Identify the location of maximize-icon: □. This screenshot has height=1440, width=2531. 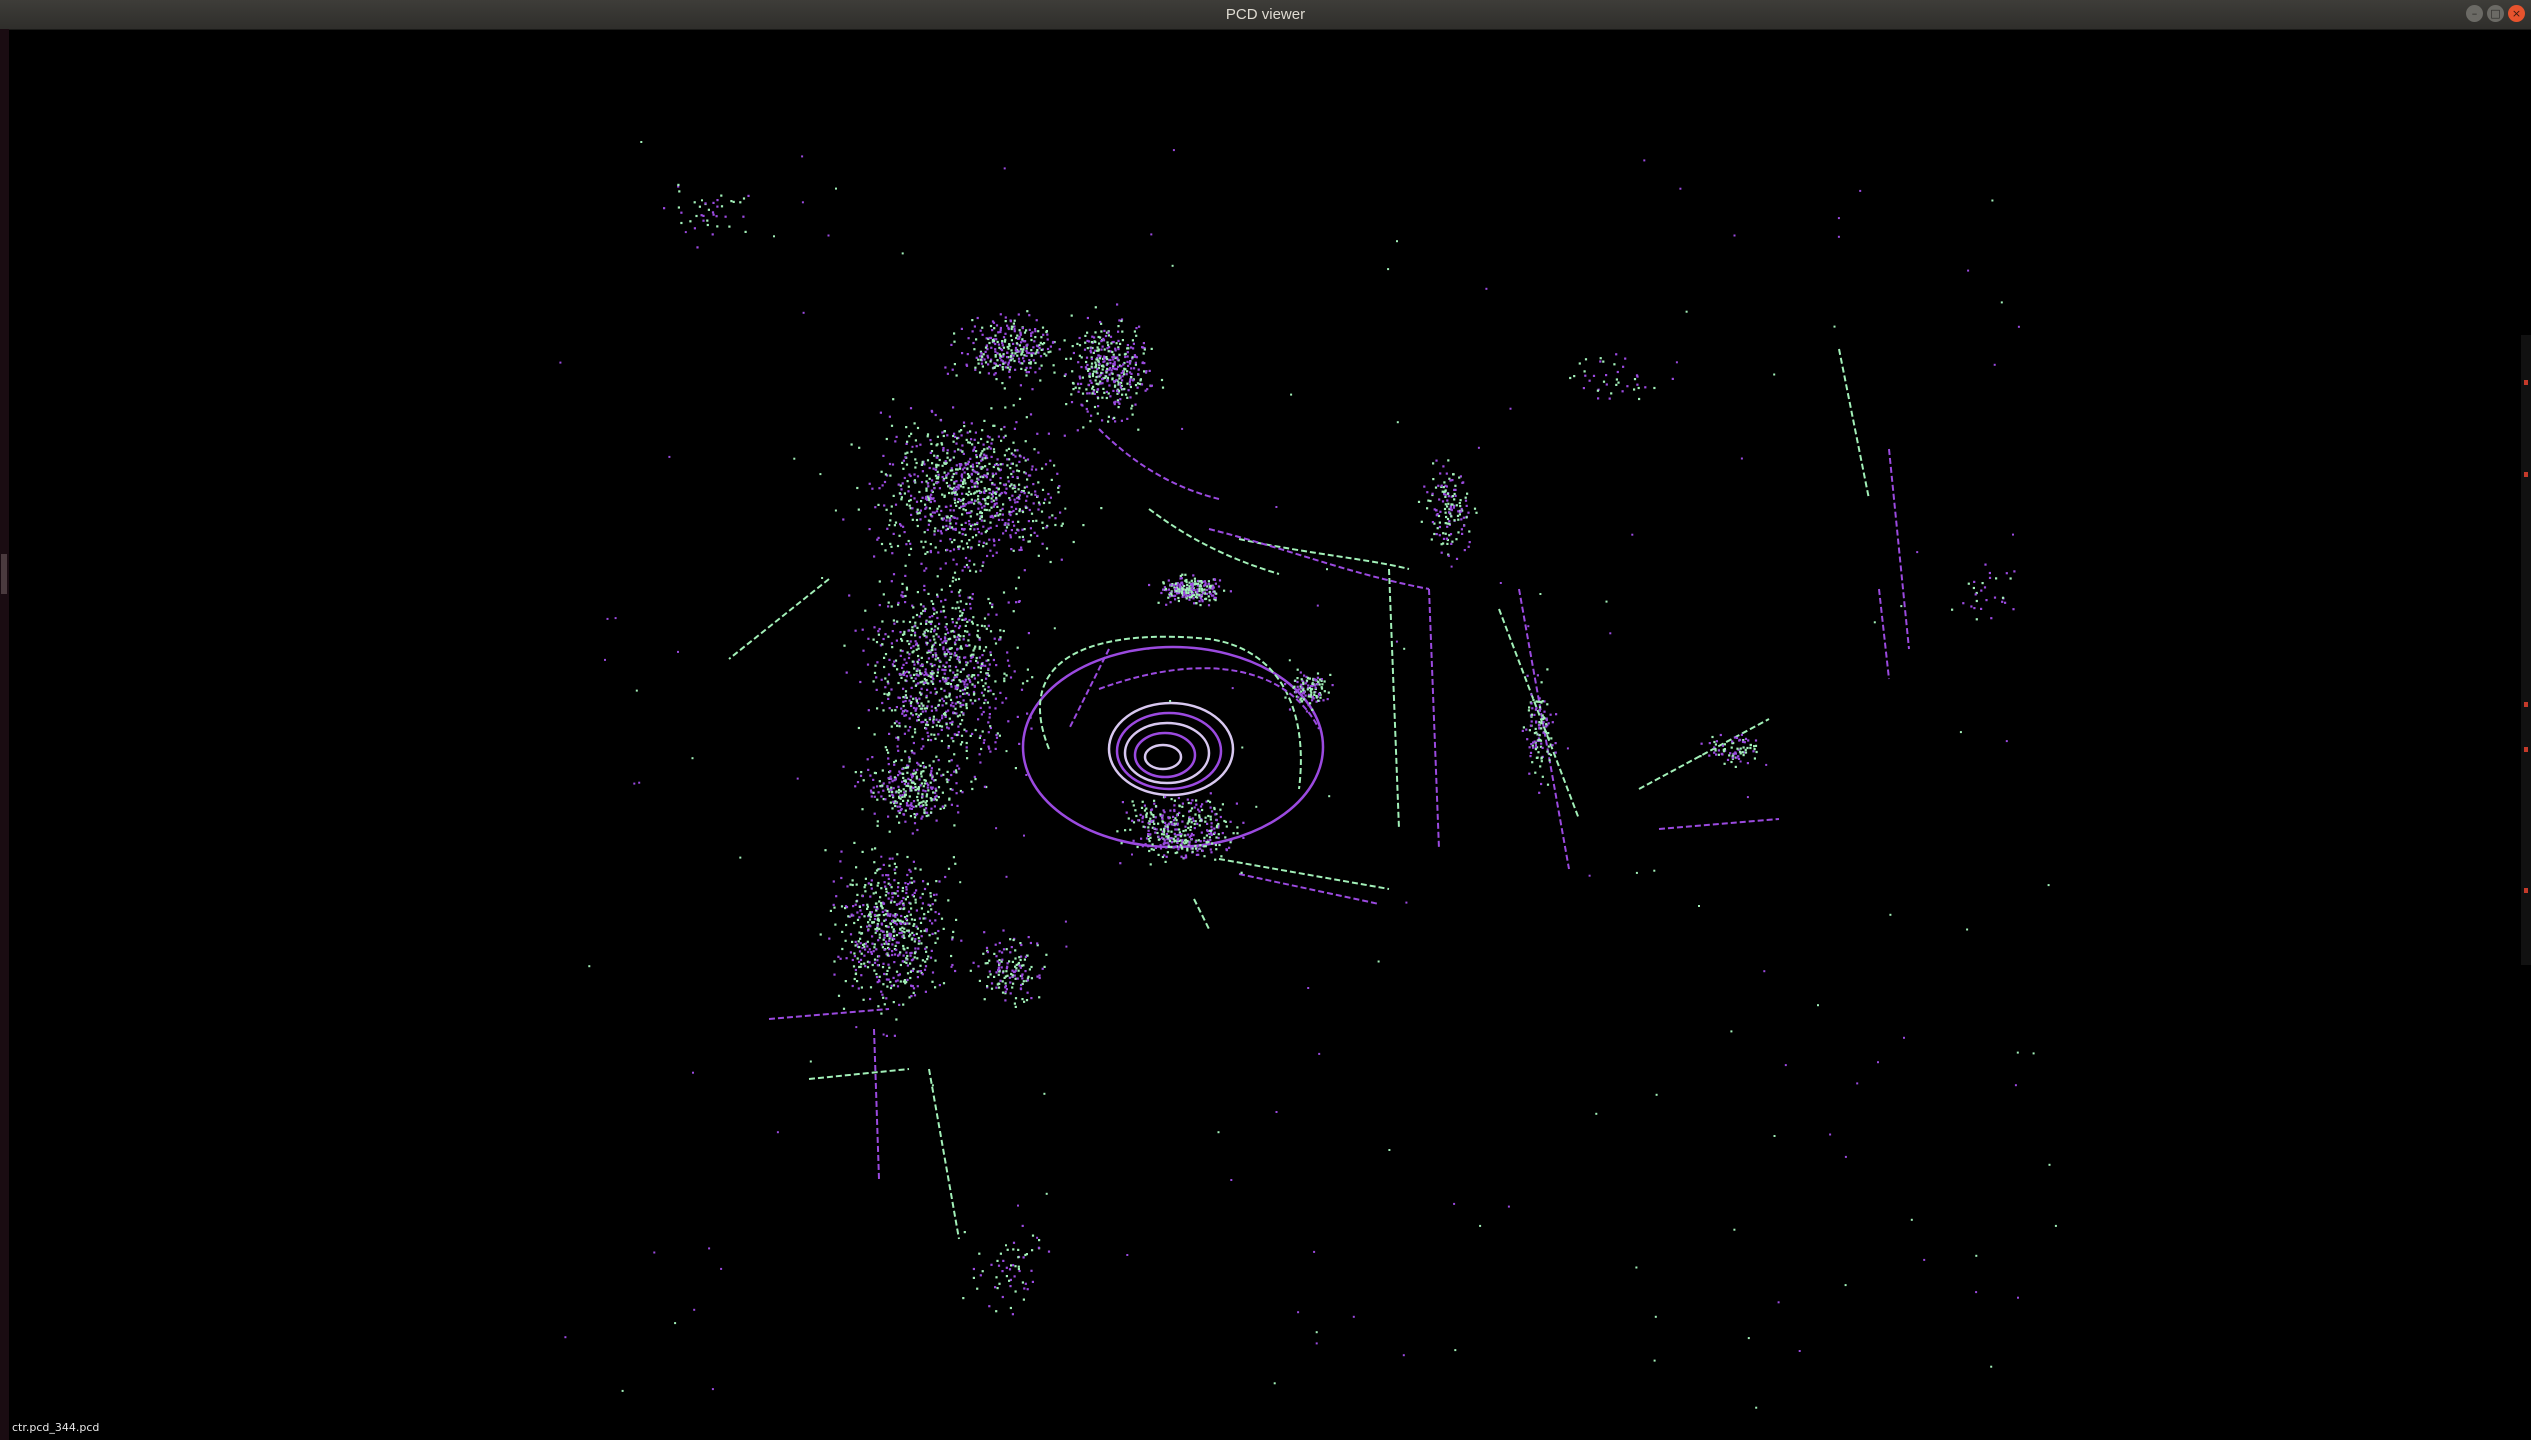
(2495, 13).